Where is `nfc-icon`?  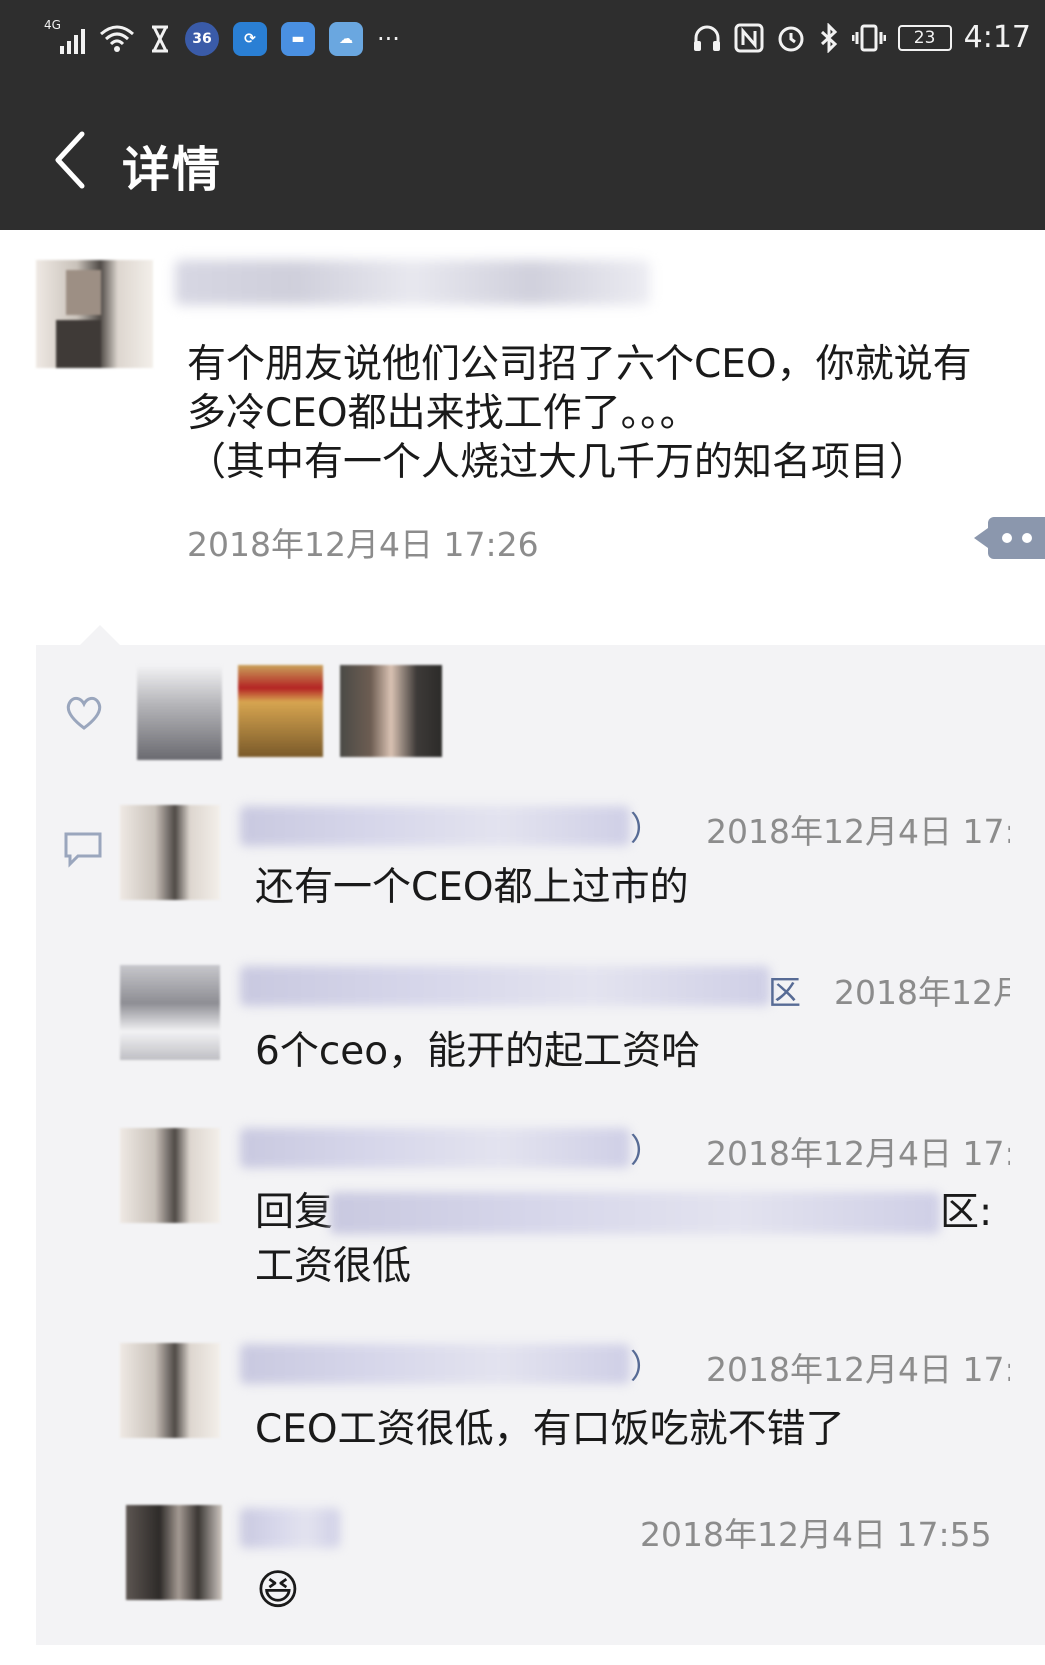 nfc-icon is located at coordinates (749, 37).